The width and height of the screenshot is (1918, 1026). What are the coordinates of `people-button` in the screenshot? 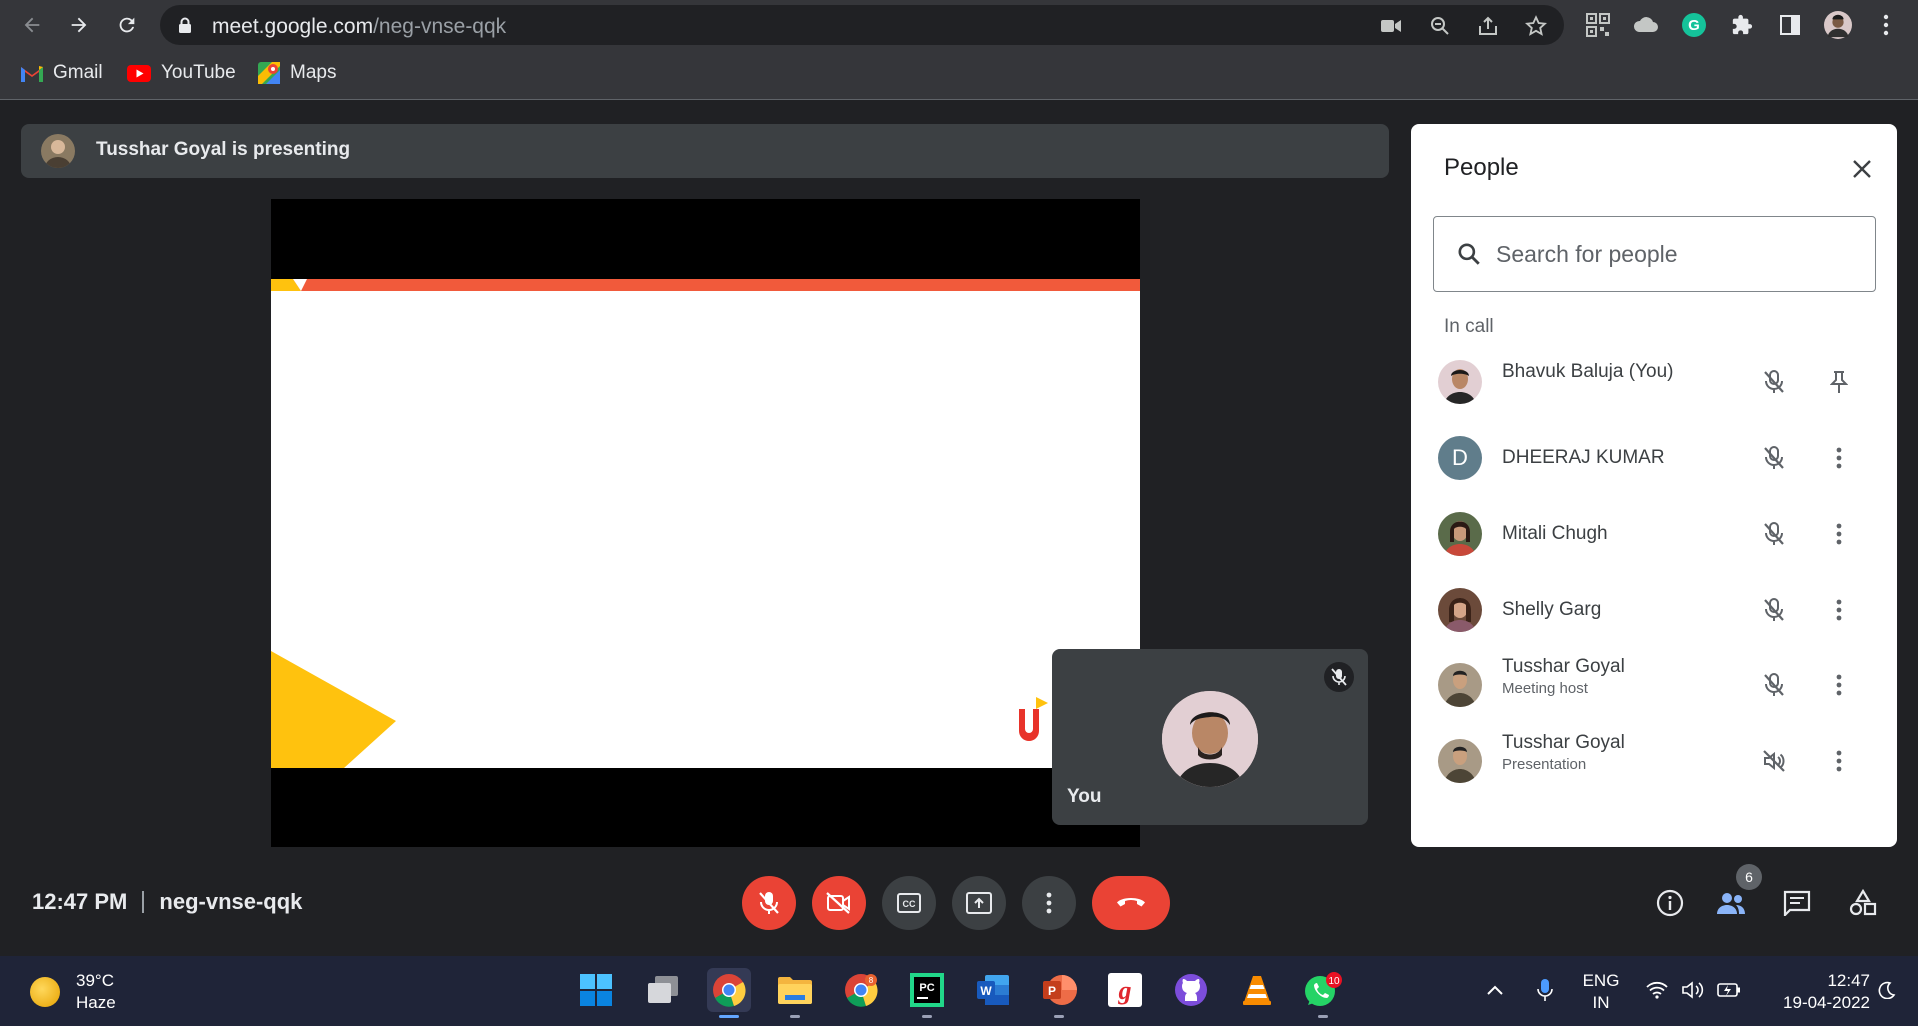 It's located at (1731, 903).